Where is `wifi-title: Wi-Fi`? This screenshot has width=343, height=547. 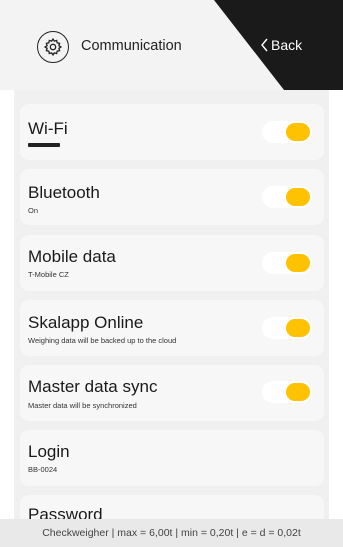
wifi-title: Wi-Fi is located at coordinates (48, 128).